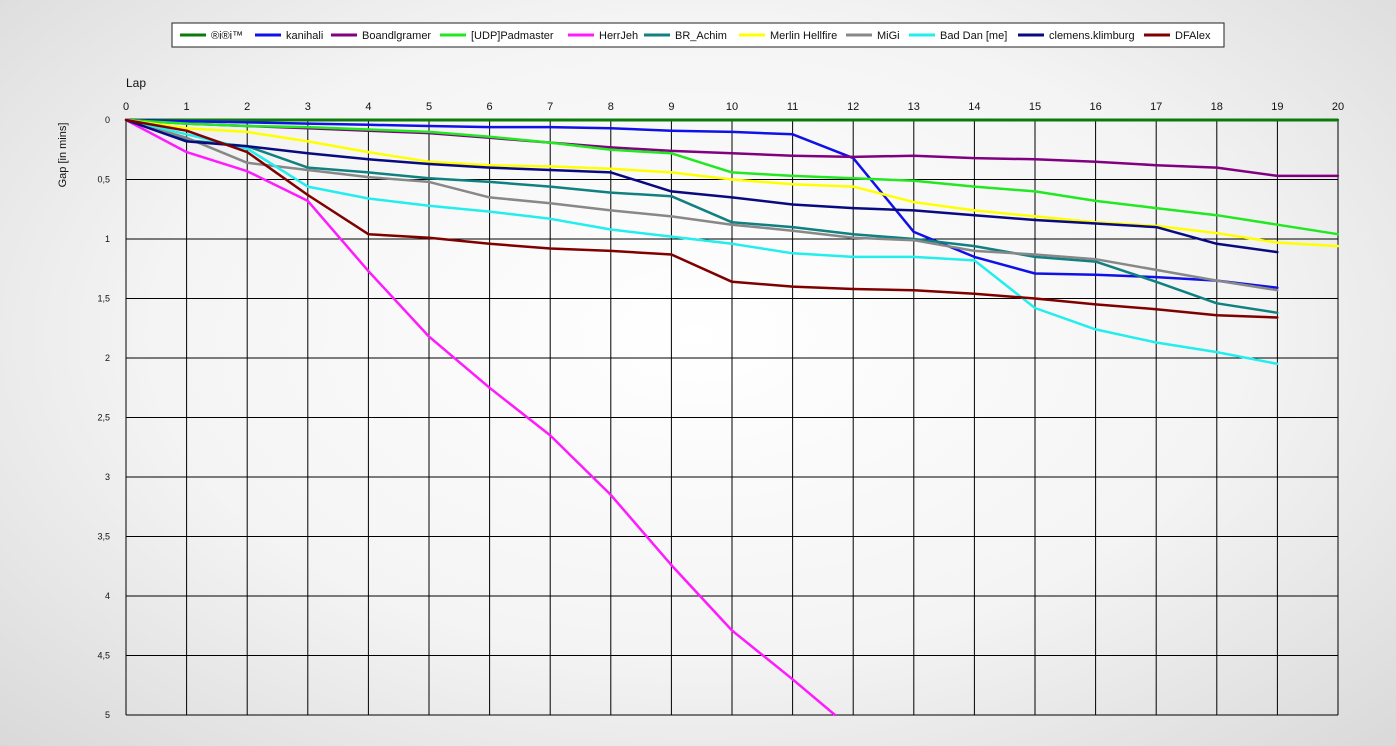 The image size is (1396, 746). I want to click on y-tick-label: 3,5, so click(103, 537).